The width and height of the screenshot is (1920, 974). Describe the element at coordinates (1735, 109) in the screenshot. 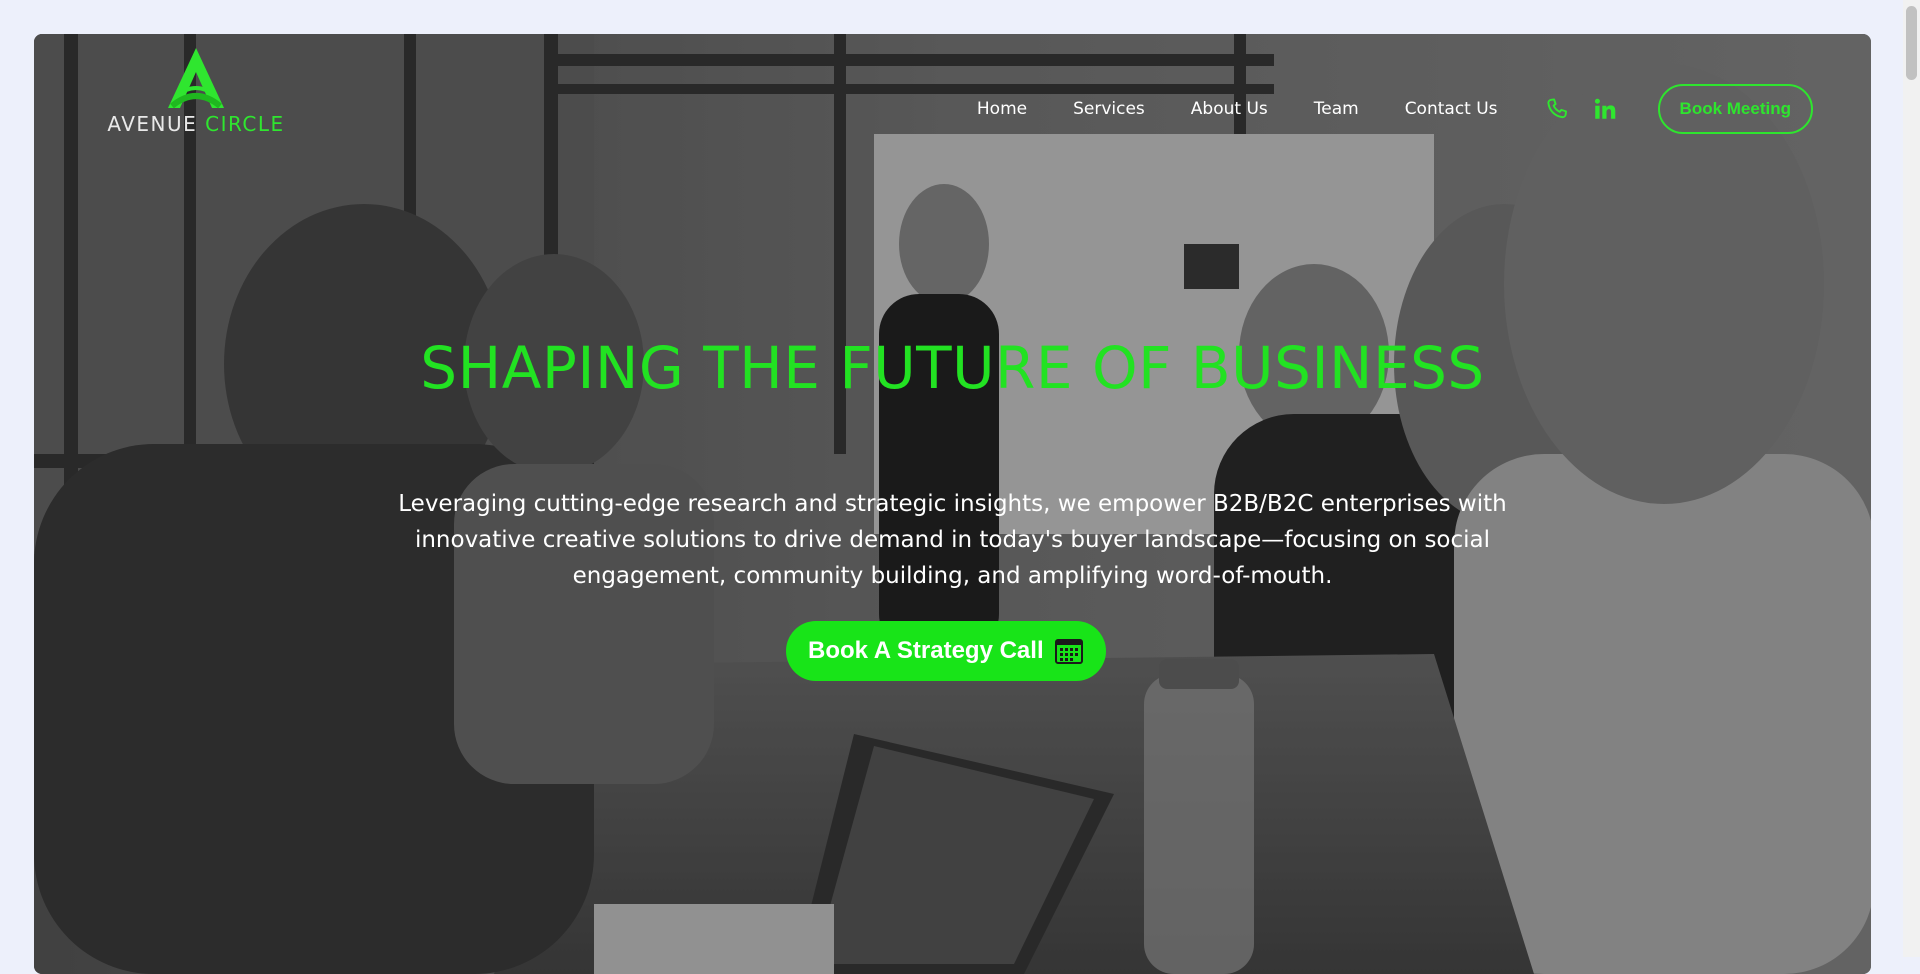

I see `book-meeting-button: Book Meeting` at that location.